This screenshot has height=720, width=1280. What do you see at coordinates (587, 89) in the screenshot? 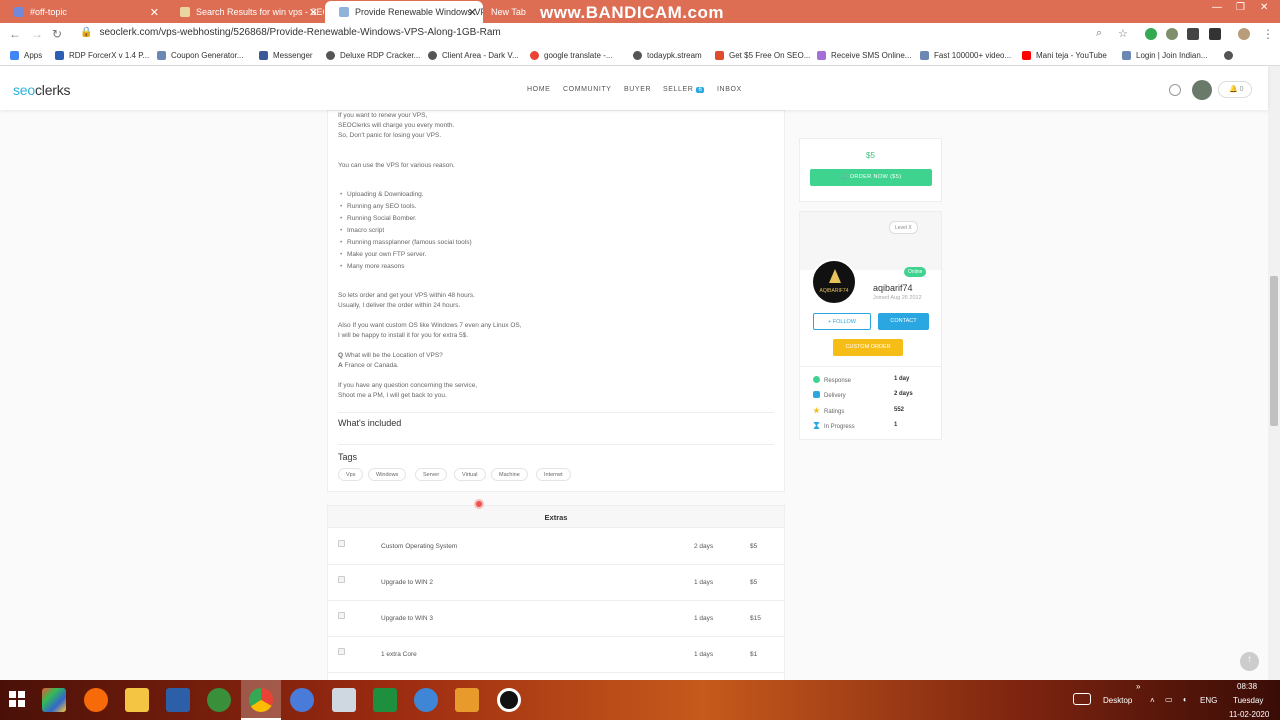
I see `nav-community: COMMUNITY` at bounding box center [587, 89].